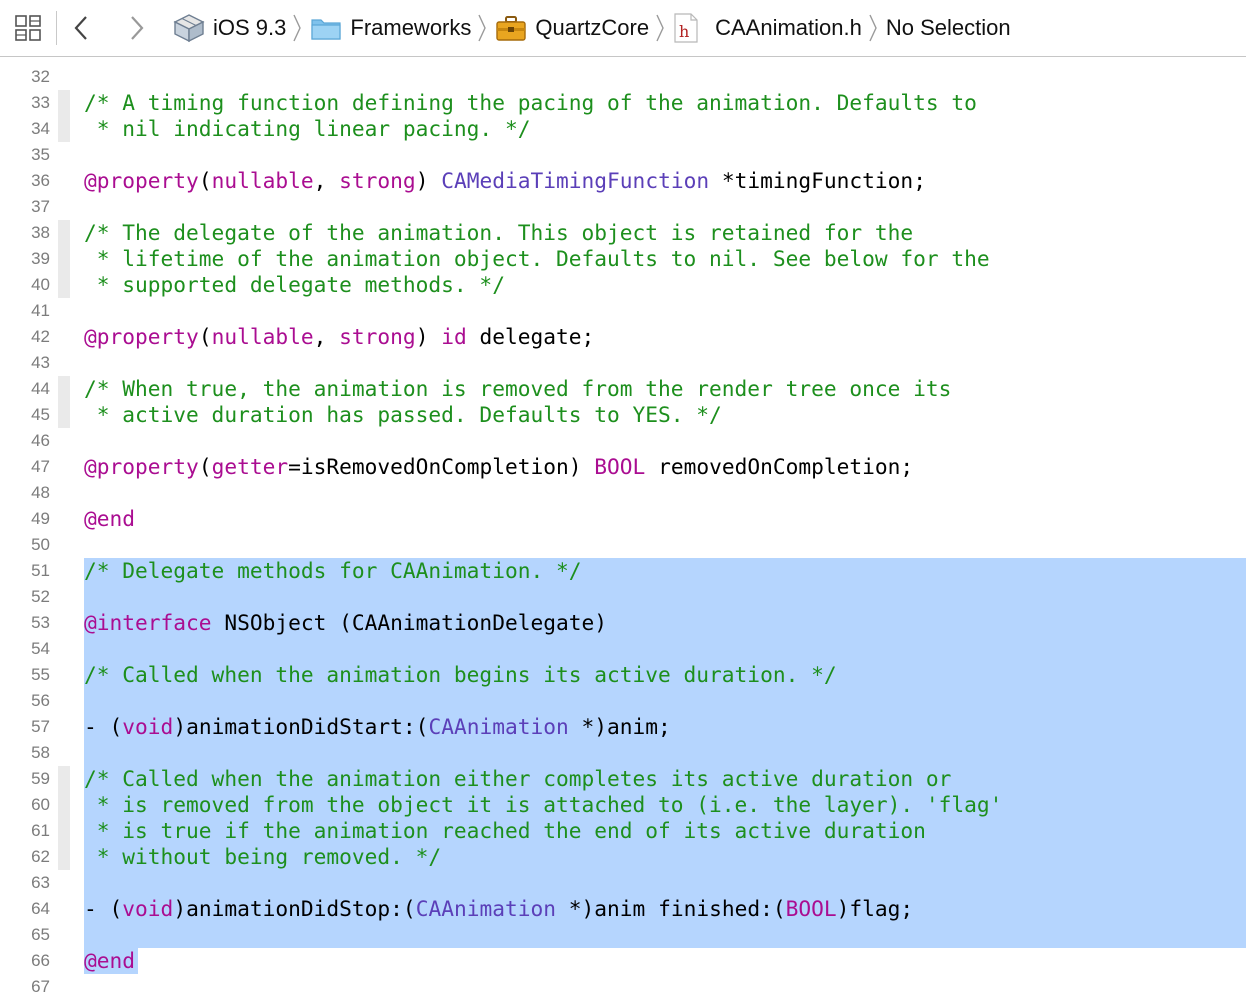 This screenshot has width=1246, height=992. What do you see at coordinates (205, 336) in the screenshot?
I see `code-token: (` at bounding box center [205, 336].